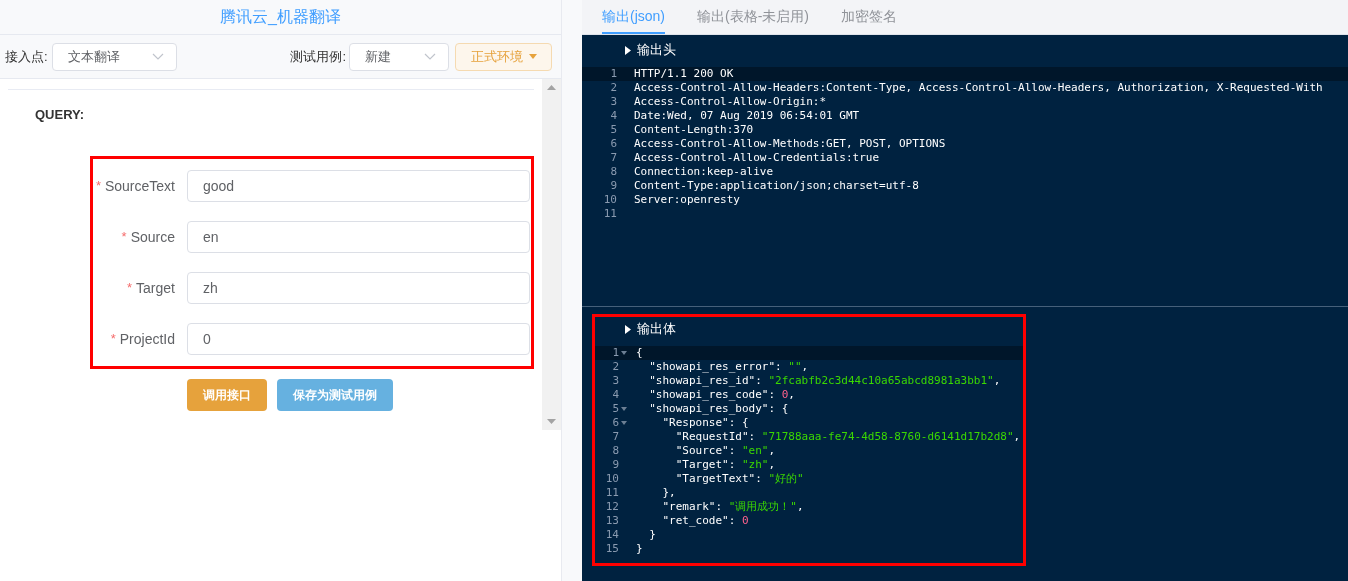 Image resolution: width=1348 pixels, height=581 pixels. I want to click on line-number: 12, so click(612, 507).